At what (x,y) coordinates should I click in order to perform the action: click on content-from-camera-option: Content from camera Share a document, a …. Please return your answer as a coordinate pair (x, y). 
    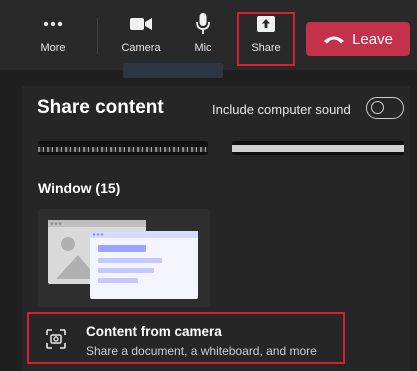
    Looking at the image, I should click on (186, 338).